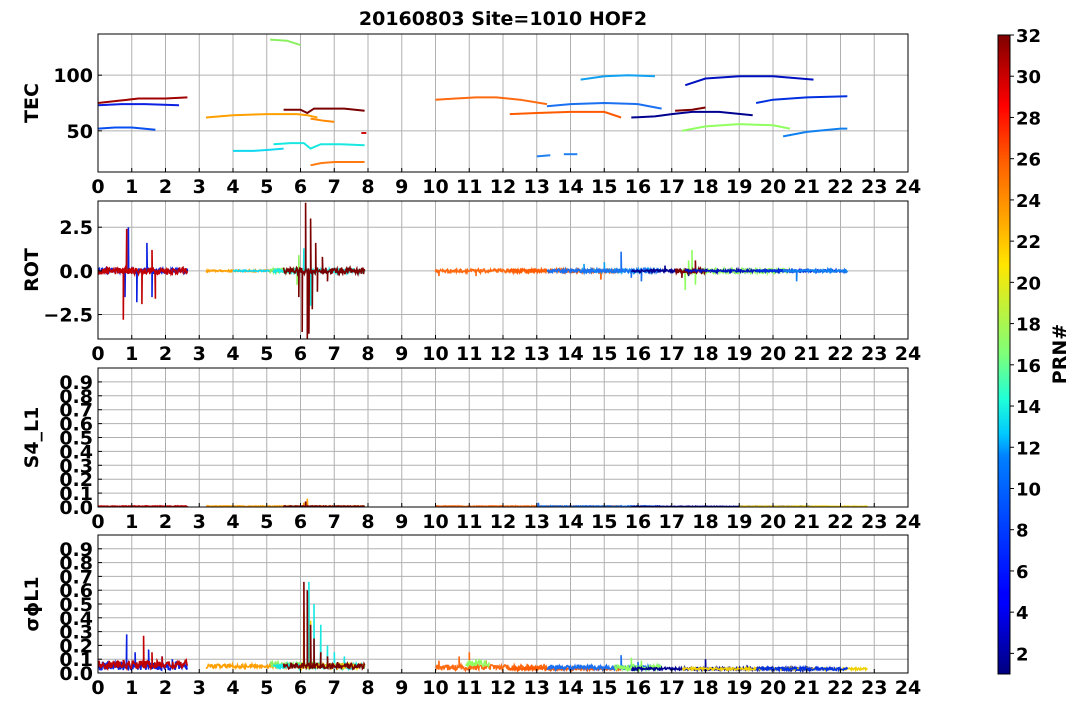 The width and height of the screenshot is (1077, 709). What do you see at coordinates (1028, 201) in the screenshot?
I see `colorbar-tick-label: 24` at bounding box center [1028, 201].